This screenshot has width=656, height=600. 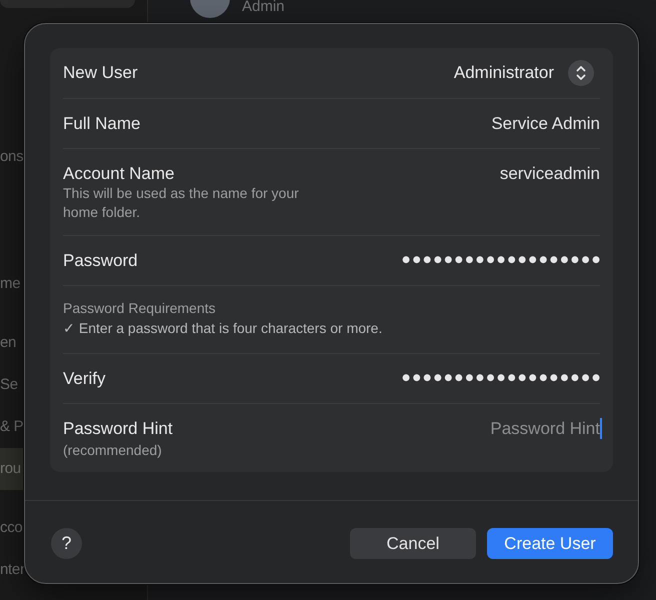 What do you see at coordinates (100, 73) in the screenshot?
I see `field-label: New User` at bounding box center [100, 73].